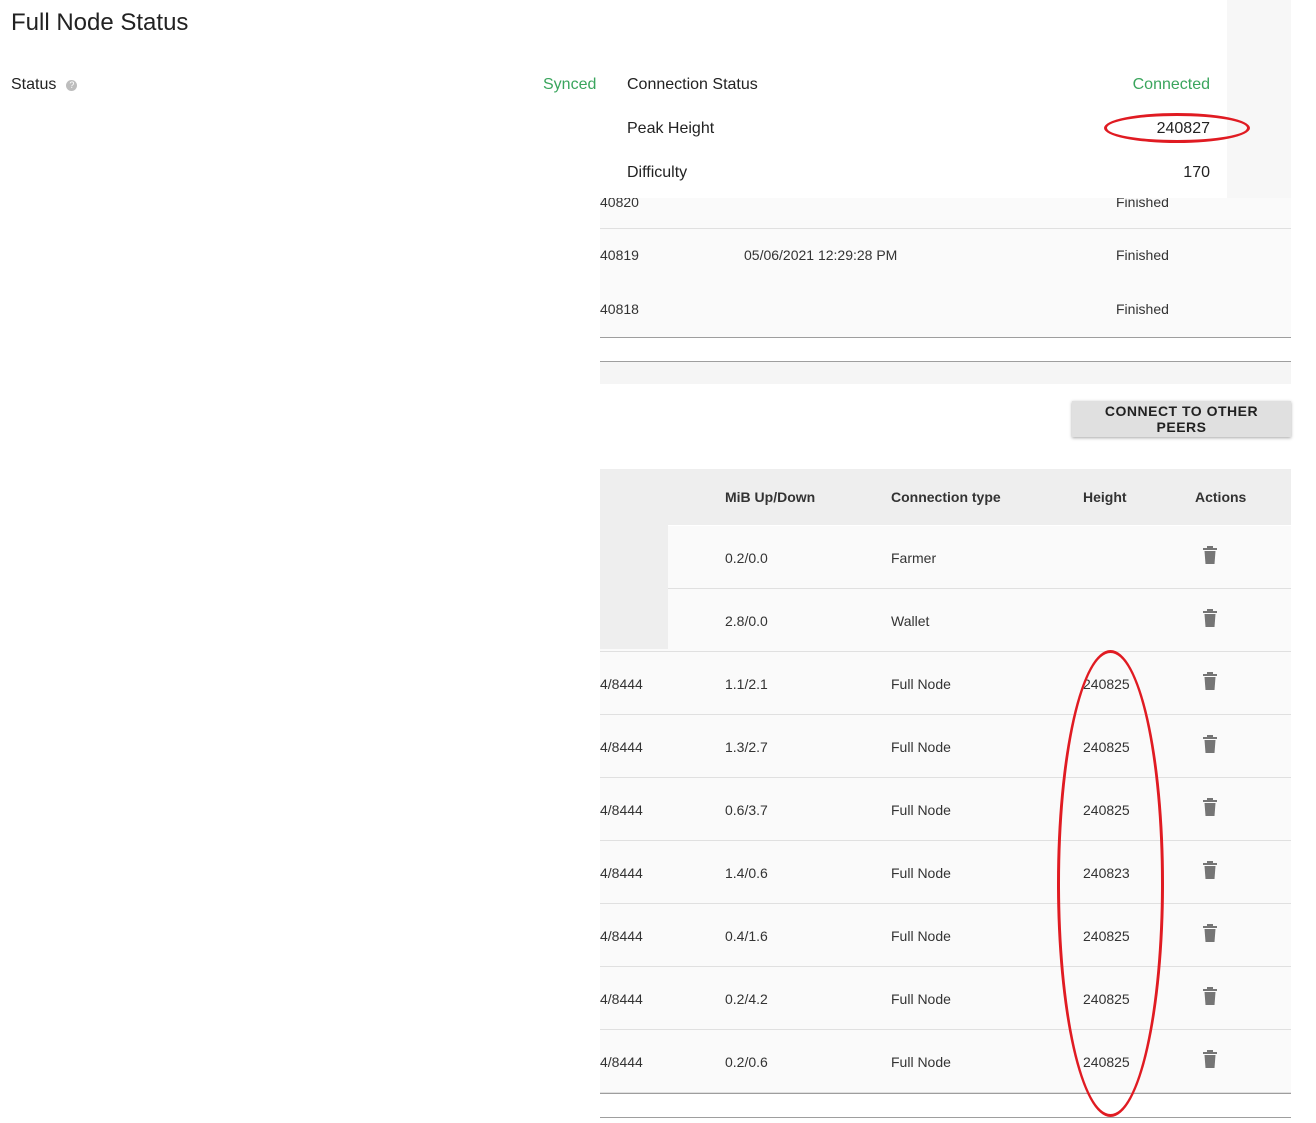 This screenshot has width=1316, height=1123. I want to click on block-height: 40819, so click(619, 255).